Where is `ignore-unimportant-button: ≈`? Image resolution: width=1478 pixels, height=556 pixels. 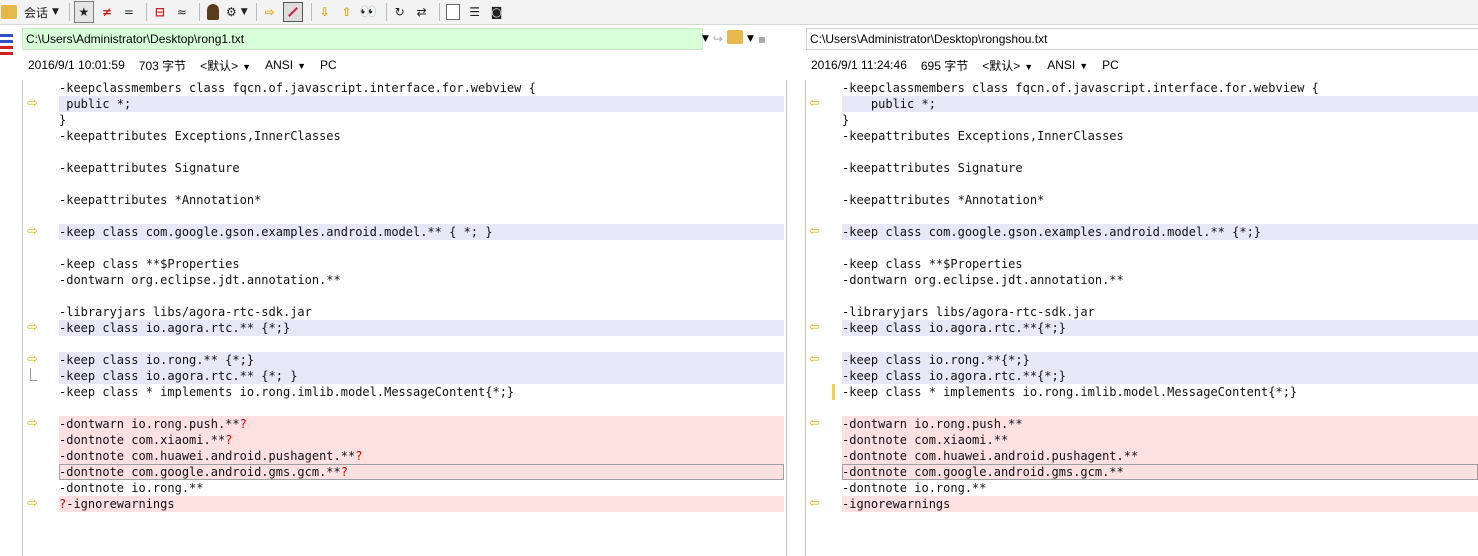 ignore-unimportant-button: ≈ is located at coordinates (182, 12).